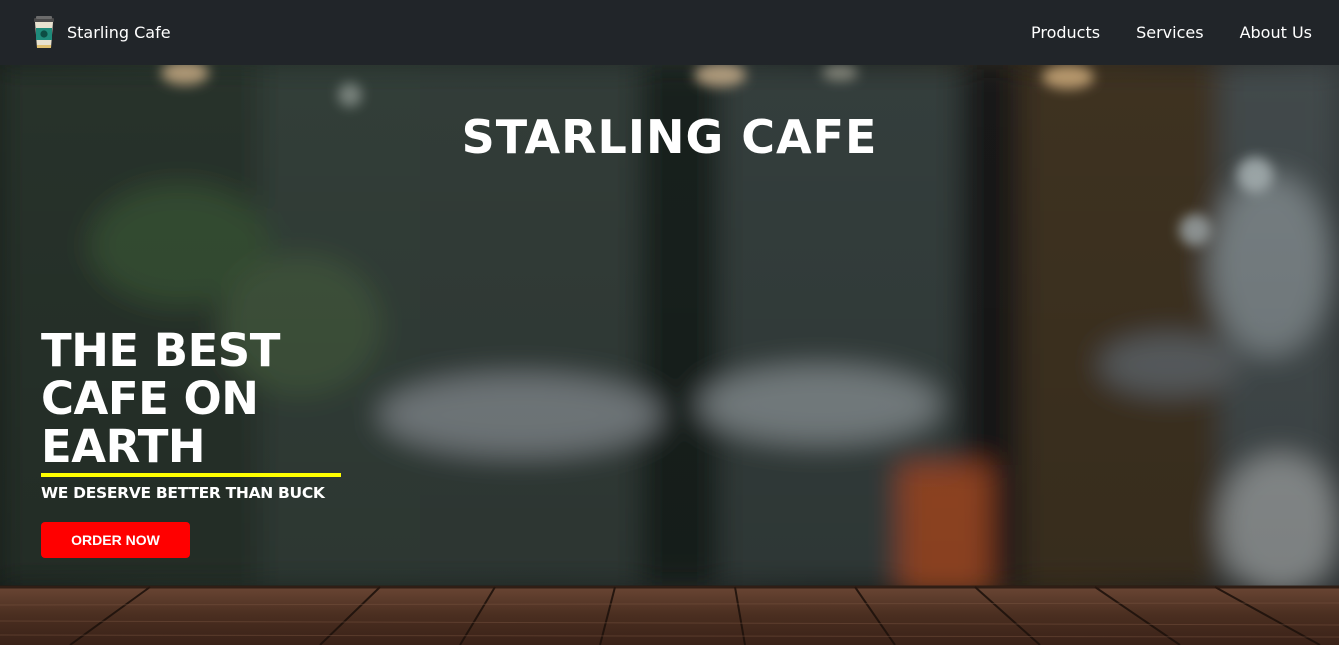  What do you see at coordinates (44, 31) in the screenshot?
I see `coffee-cup-icon` at bounding box center [44, 31].